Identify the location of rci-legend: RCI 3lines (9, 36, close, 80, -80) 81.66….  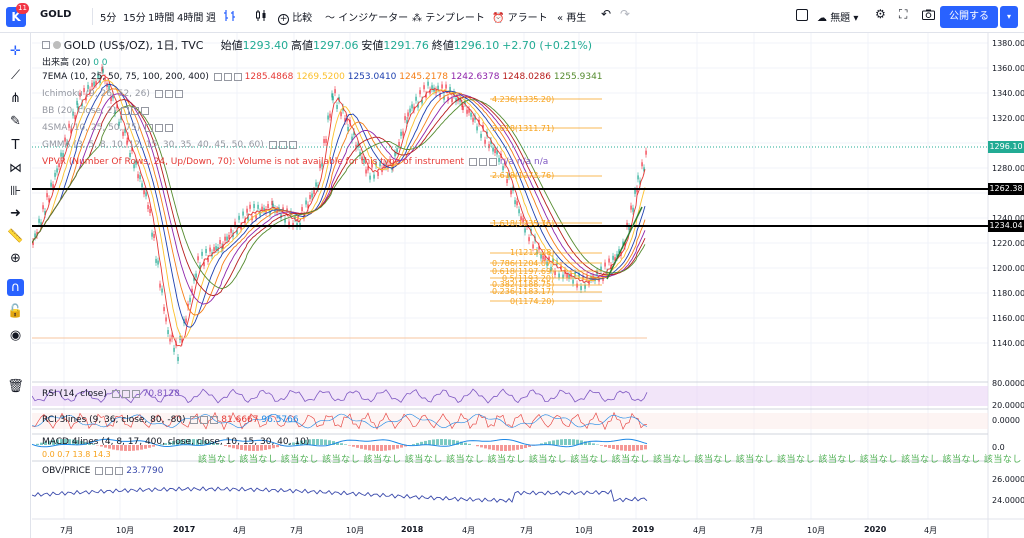
(170, 420).